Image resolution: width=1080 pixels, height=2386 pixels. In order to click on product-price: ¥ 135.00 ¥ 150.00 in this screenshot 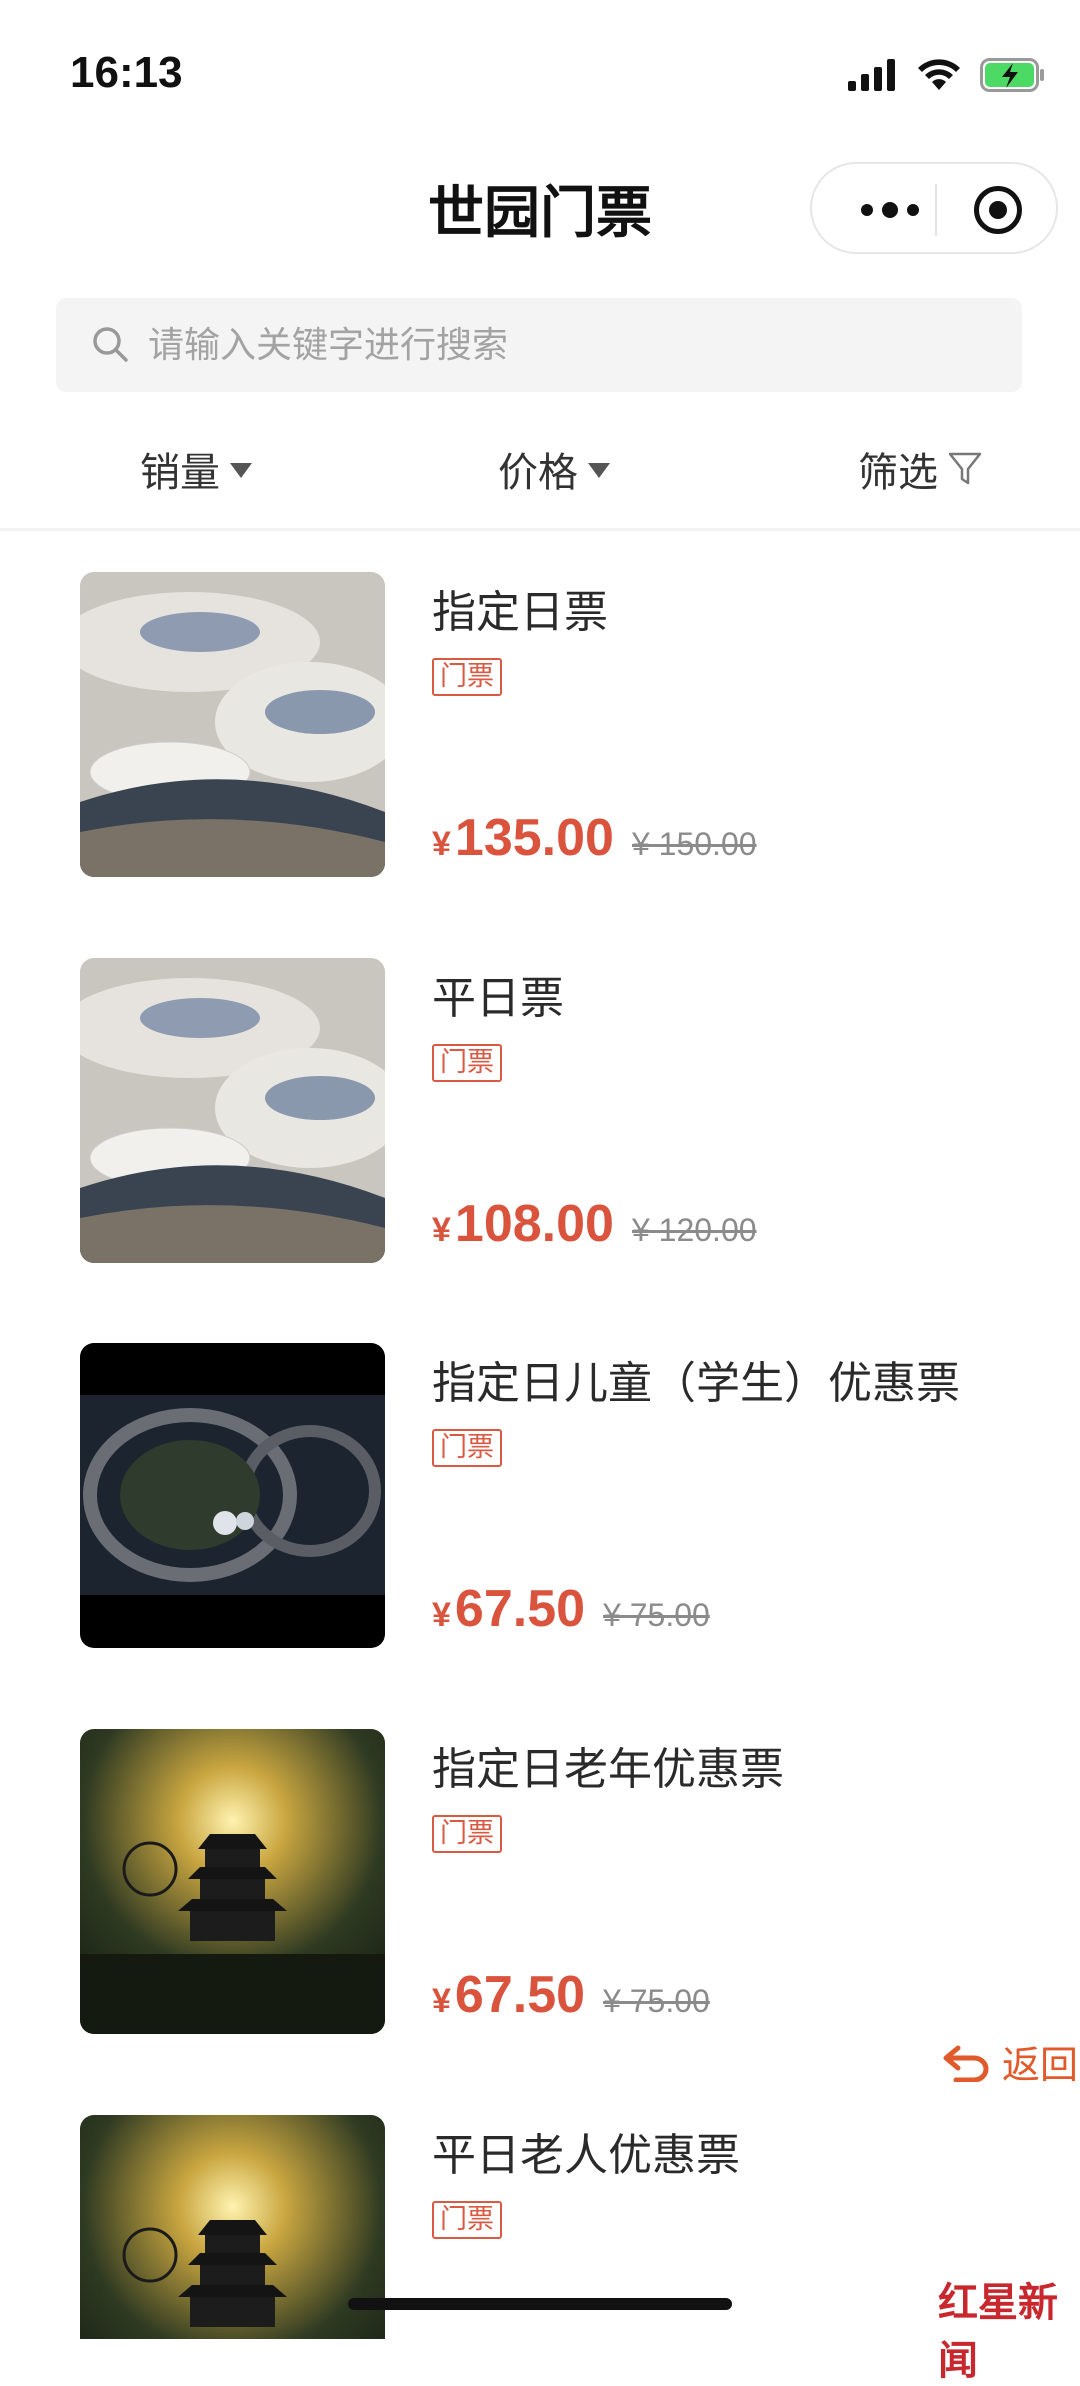, I will do `click(594, 838)`.